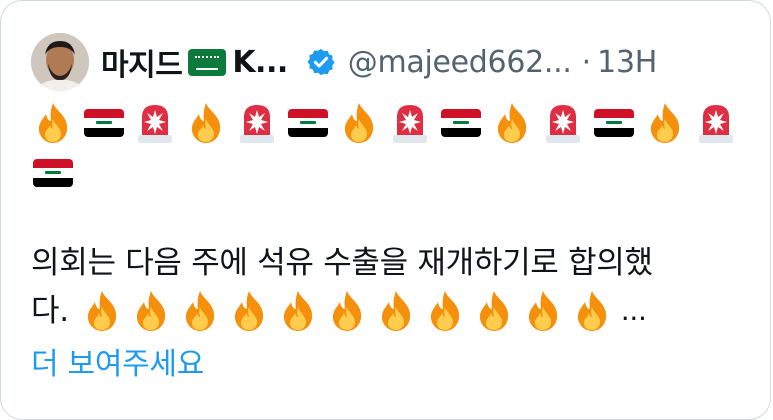 This screenshot has height=420, width=773. I want to click on tweet-text-line-2-start: 다., so click(50, 311).